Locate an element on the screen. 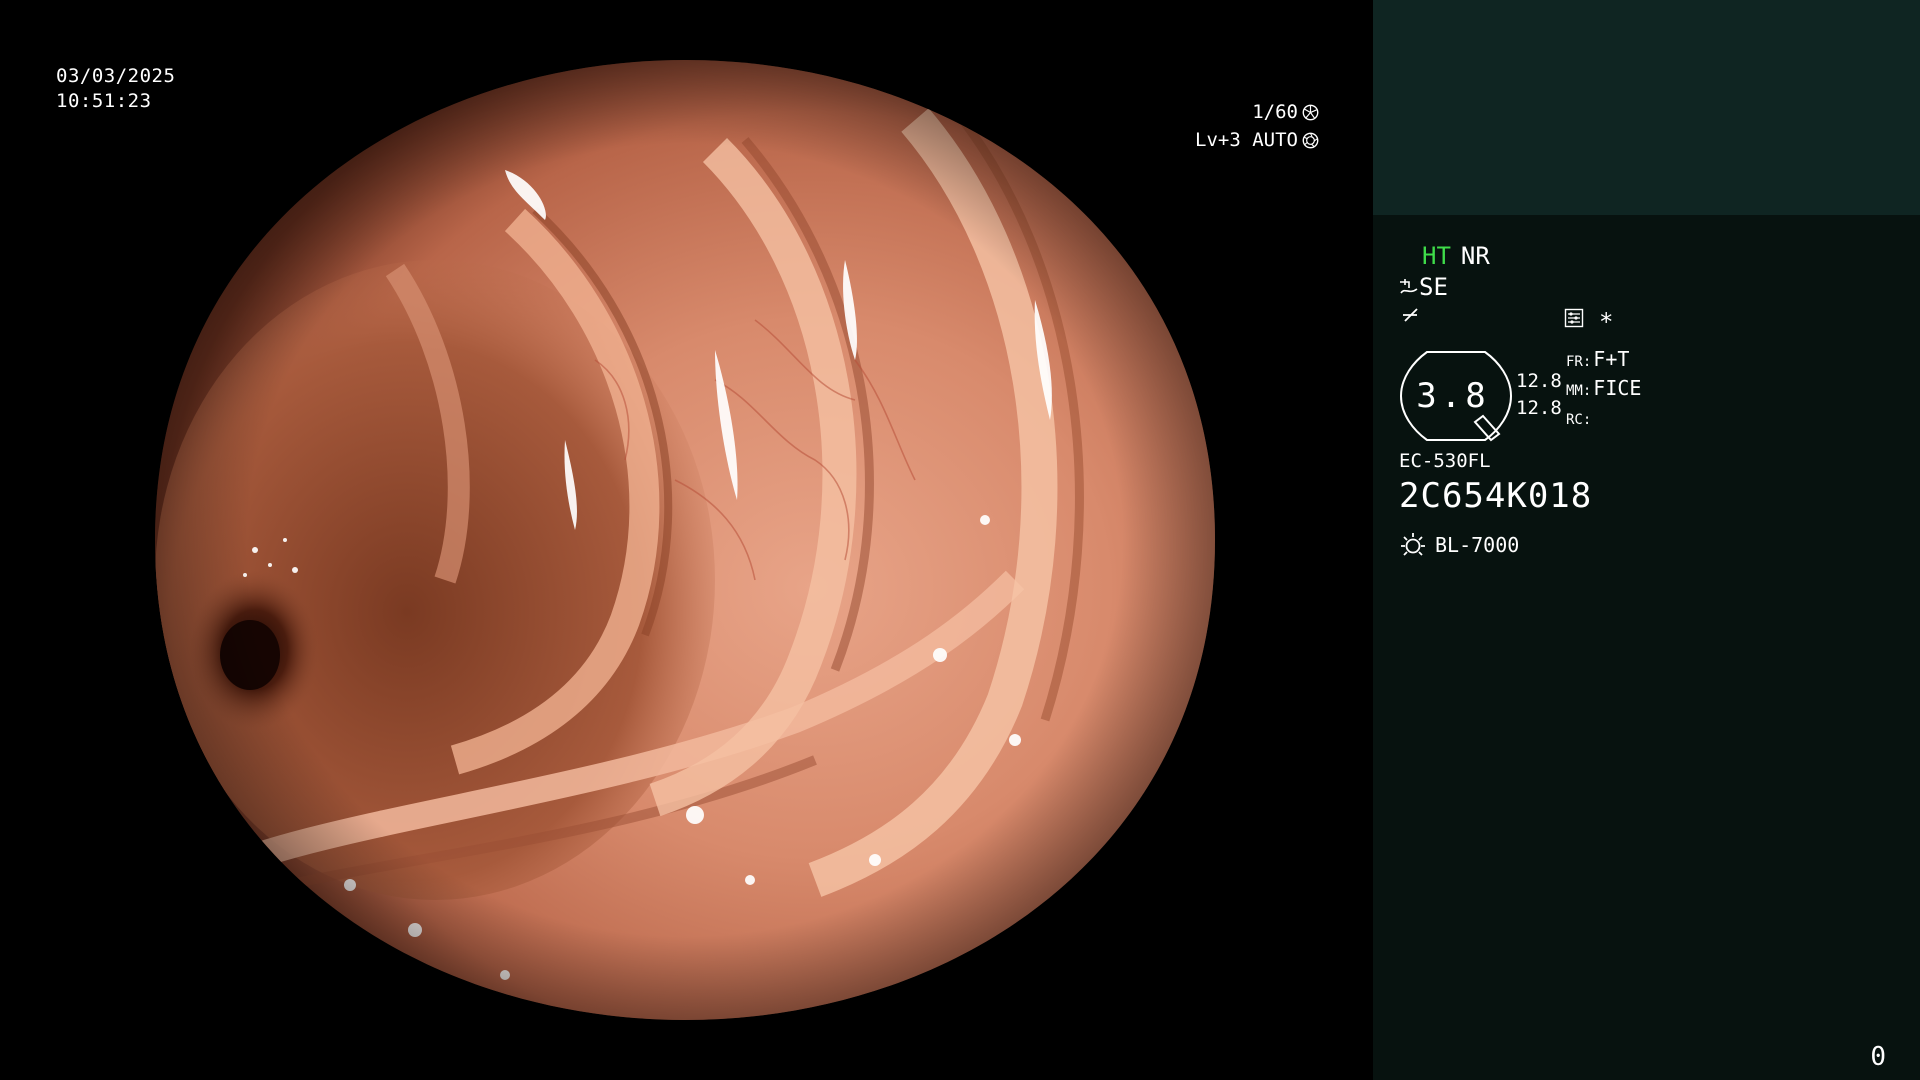  time-text: 10:51:23 is located at coordinates (104, 101).